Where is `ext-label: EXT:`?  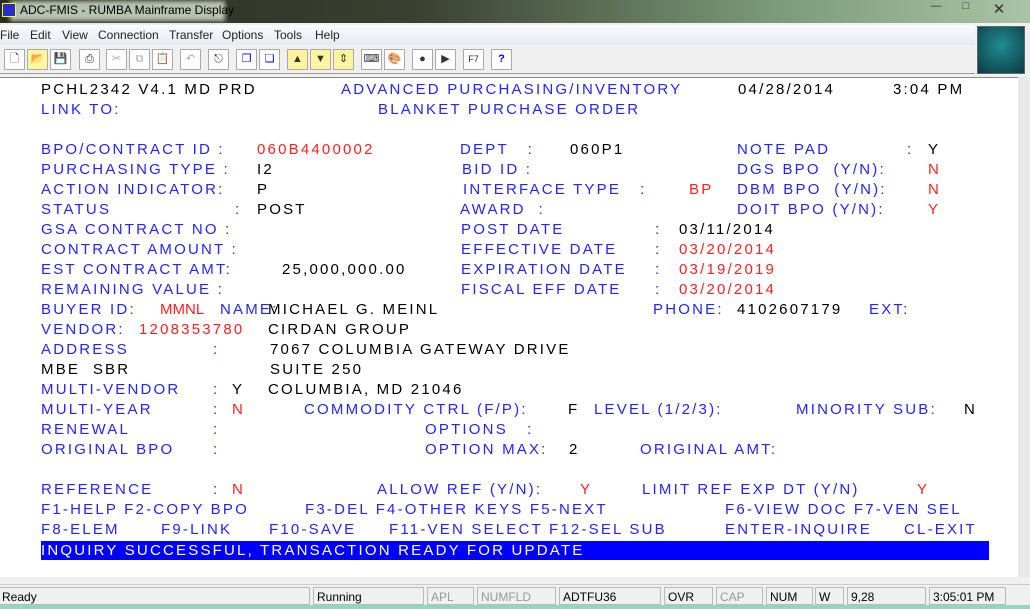 ext-label: EXT: is located at coordinates (889, 309).